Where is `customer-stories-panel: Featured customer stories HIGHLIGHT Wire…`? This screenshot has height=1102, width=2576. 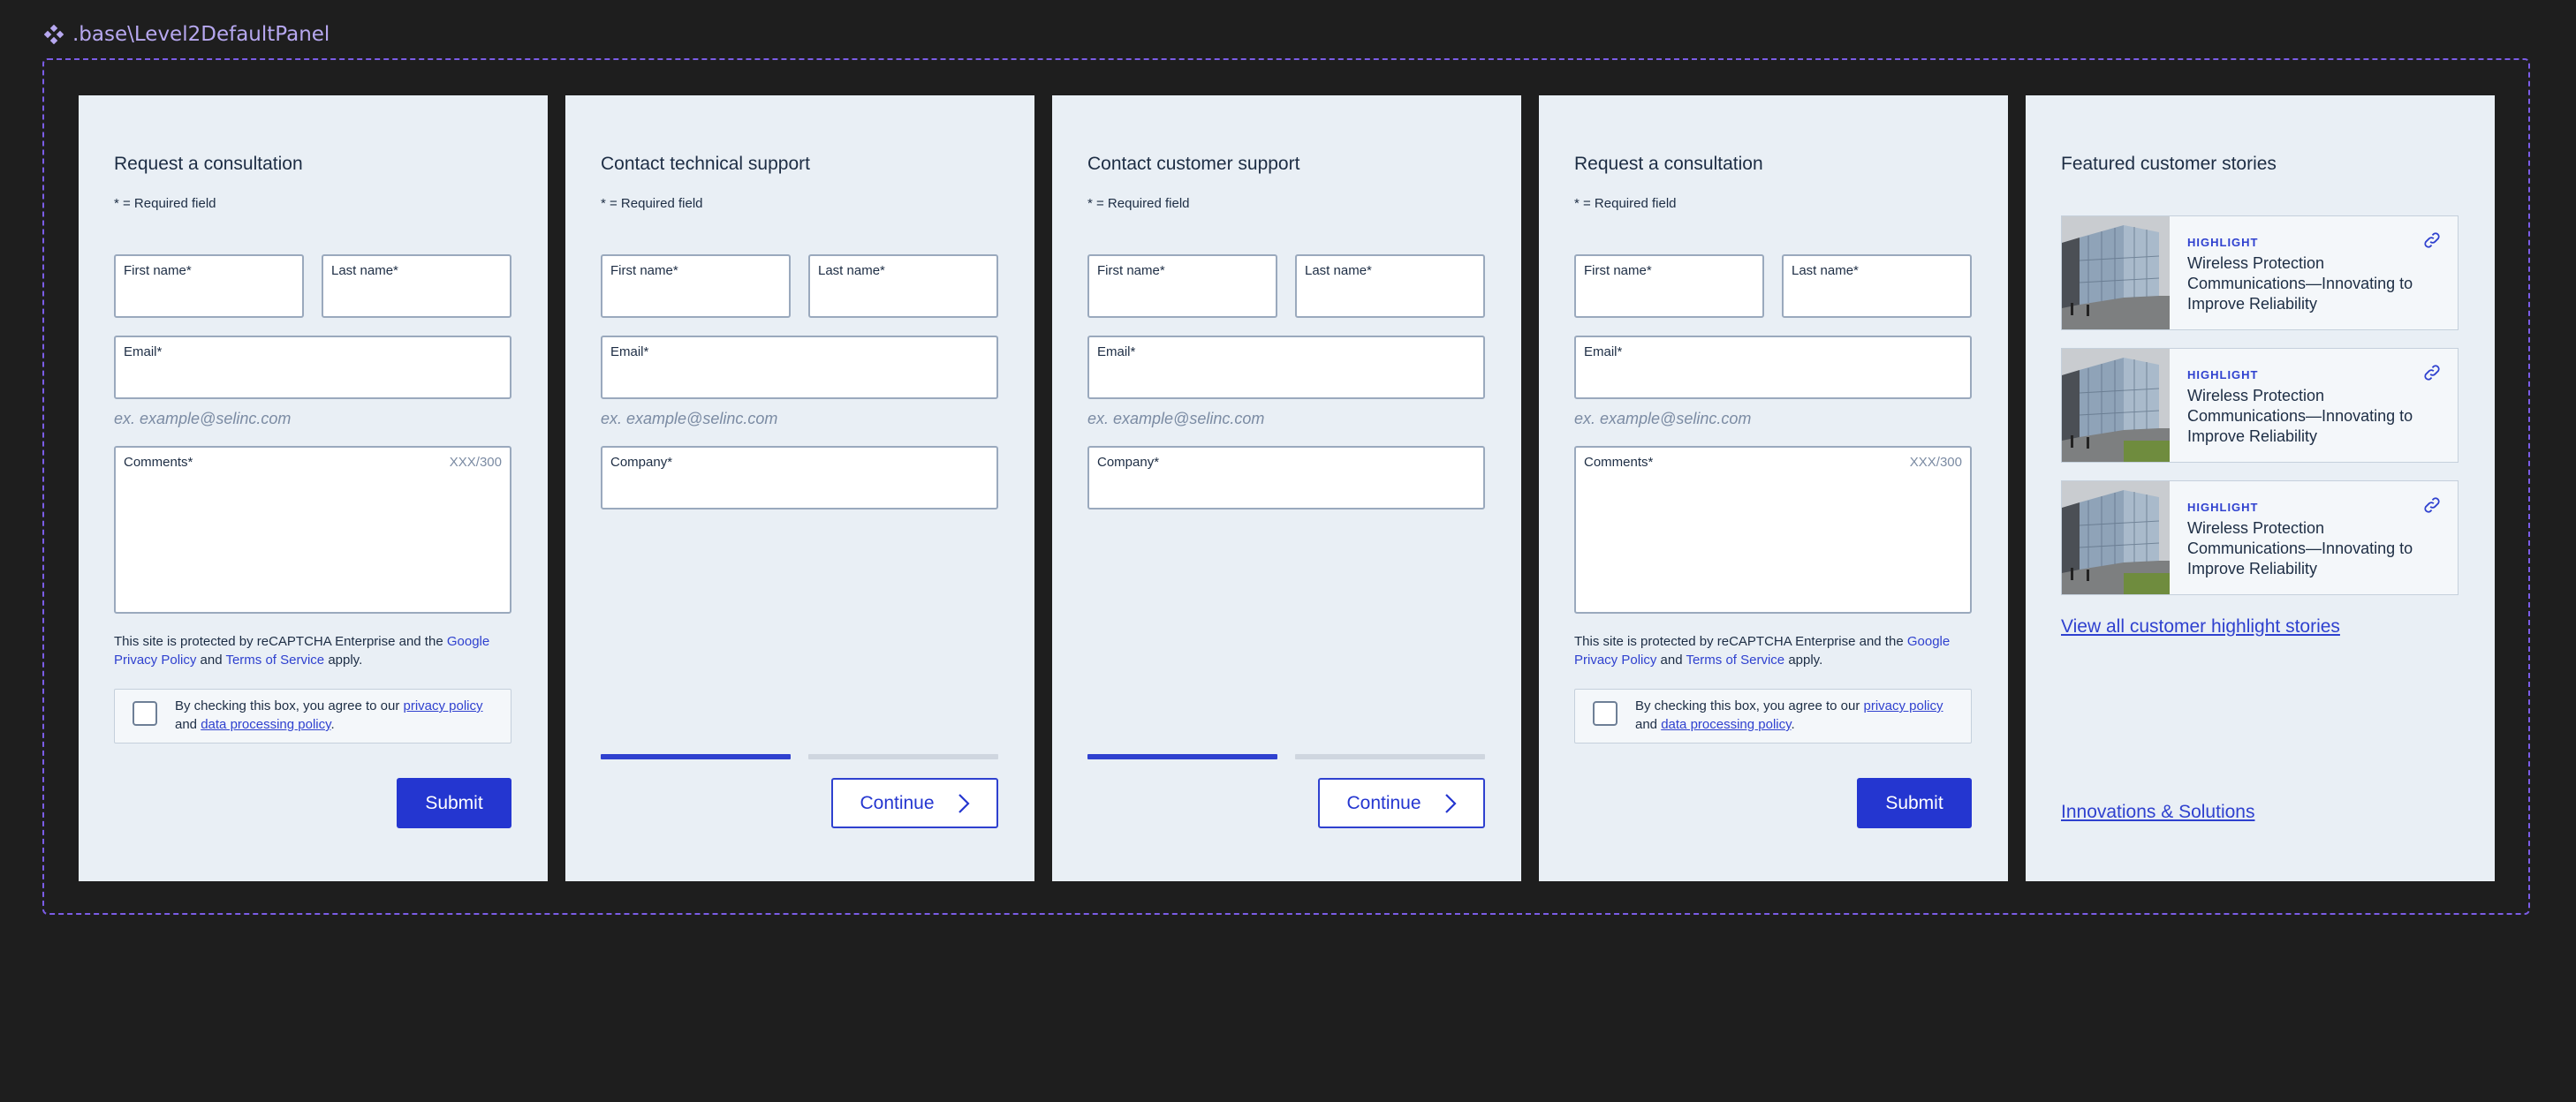
customer-stories-panel: Featured customer stories HIGHLIGHT Wire… is located at coordinates (2260, 488).